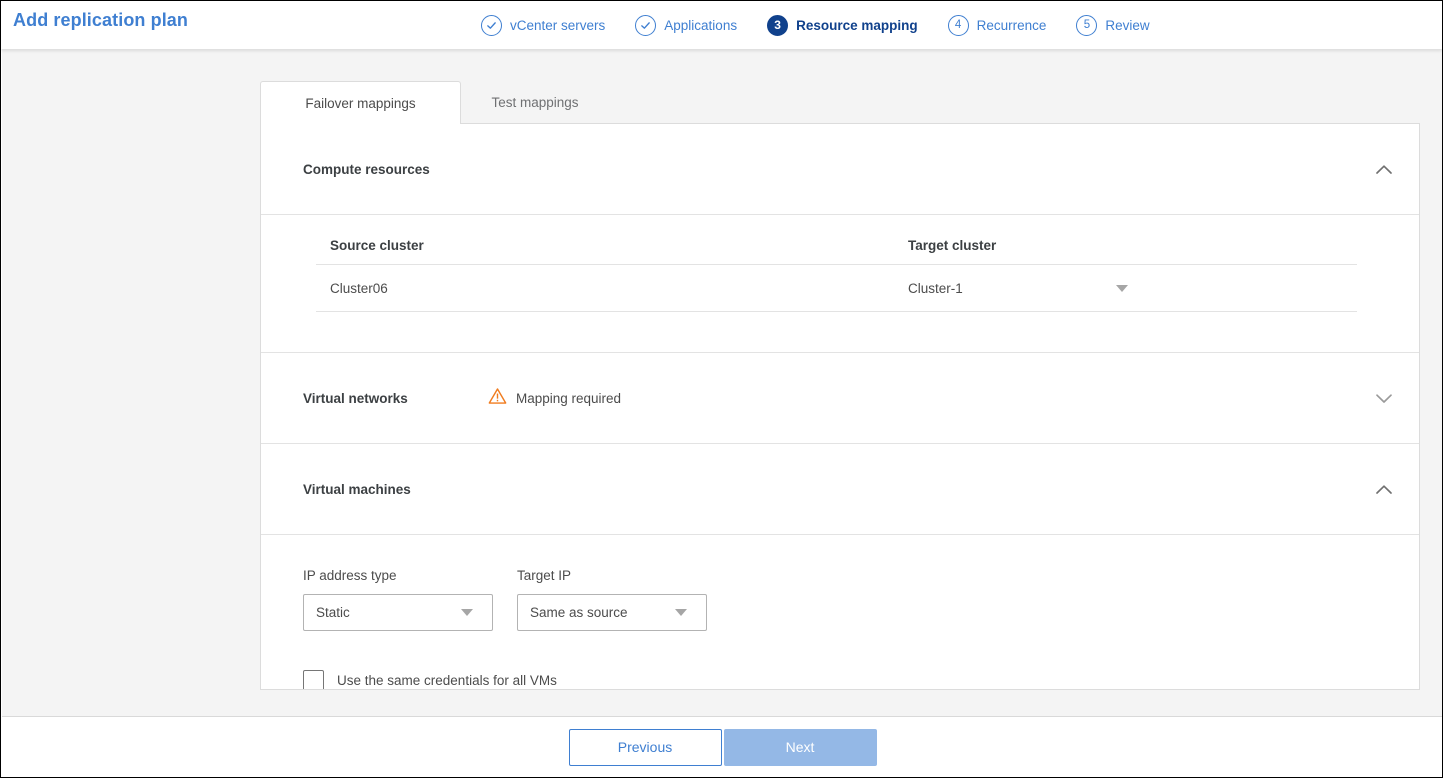 The height and width of the screenshot is (778, 1443). I want to click on target-ip-field: Target IP Same as source, so click(612, 599).